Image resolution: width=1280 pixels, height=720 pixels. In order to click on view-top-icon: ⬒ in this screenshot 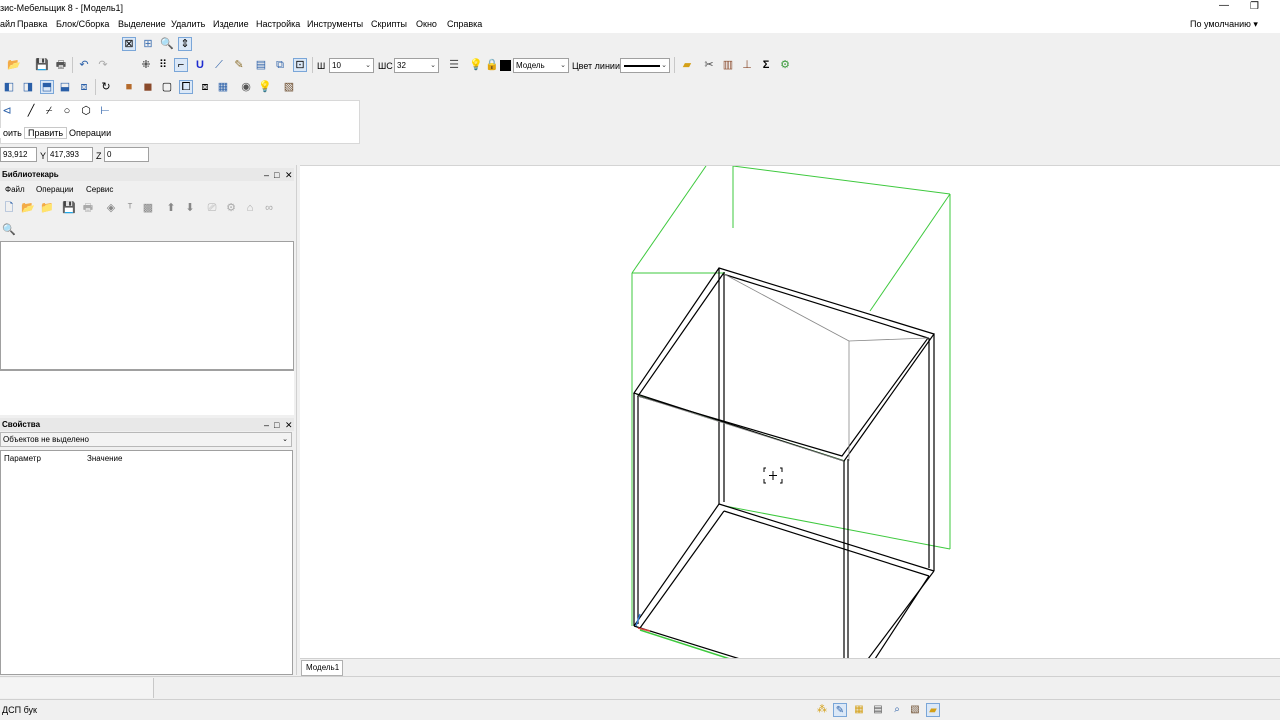, I will do `click(47, 87)`.